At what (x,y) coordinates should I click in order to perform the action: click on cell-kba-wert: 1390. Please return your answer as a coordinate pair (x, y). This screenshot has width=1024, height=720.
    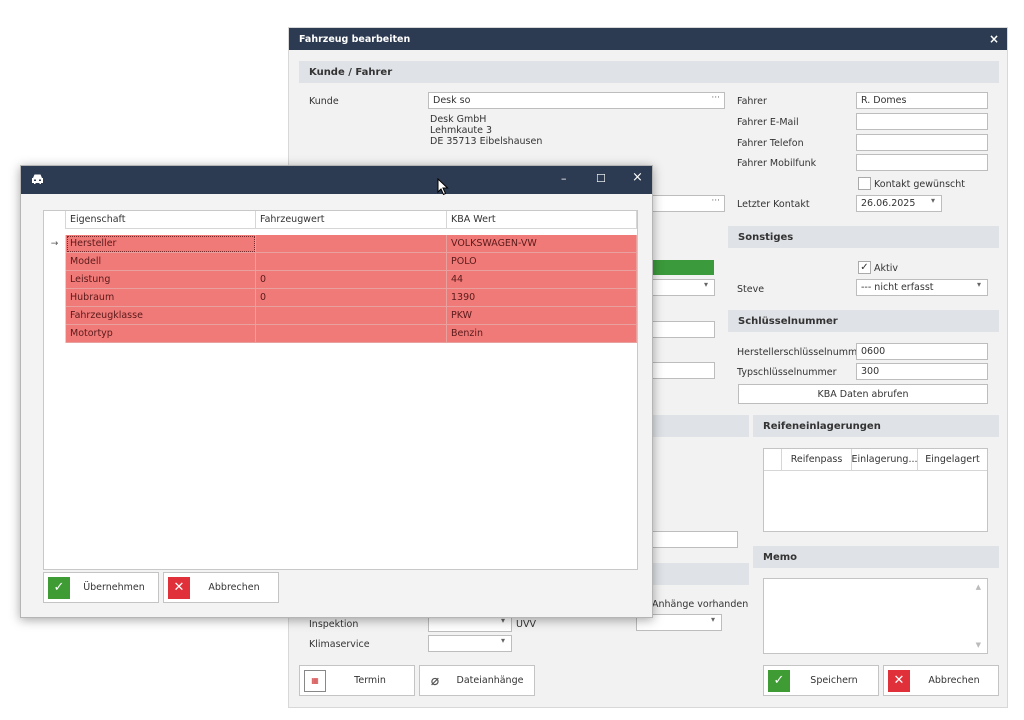
    Looking at the image, I should click on (542, 298).